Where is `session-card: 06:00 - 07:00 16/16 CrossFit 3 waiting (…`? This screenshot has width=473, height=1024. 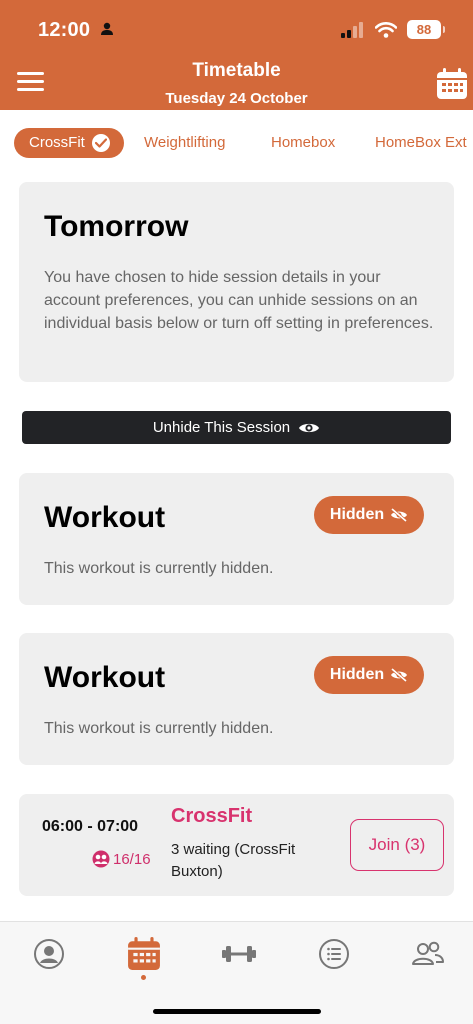 session-card: 06:00 - 07:00 16/16 CrossFit 3 waiting (… is located at coordinates (236, 845).